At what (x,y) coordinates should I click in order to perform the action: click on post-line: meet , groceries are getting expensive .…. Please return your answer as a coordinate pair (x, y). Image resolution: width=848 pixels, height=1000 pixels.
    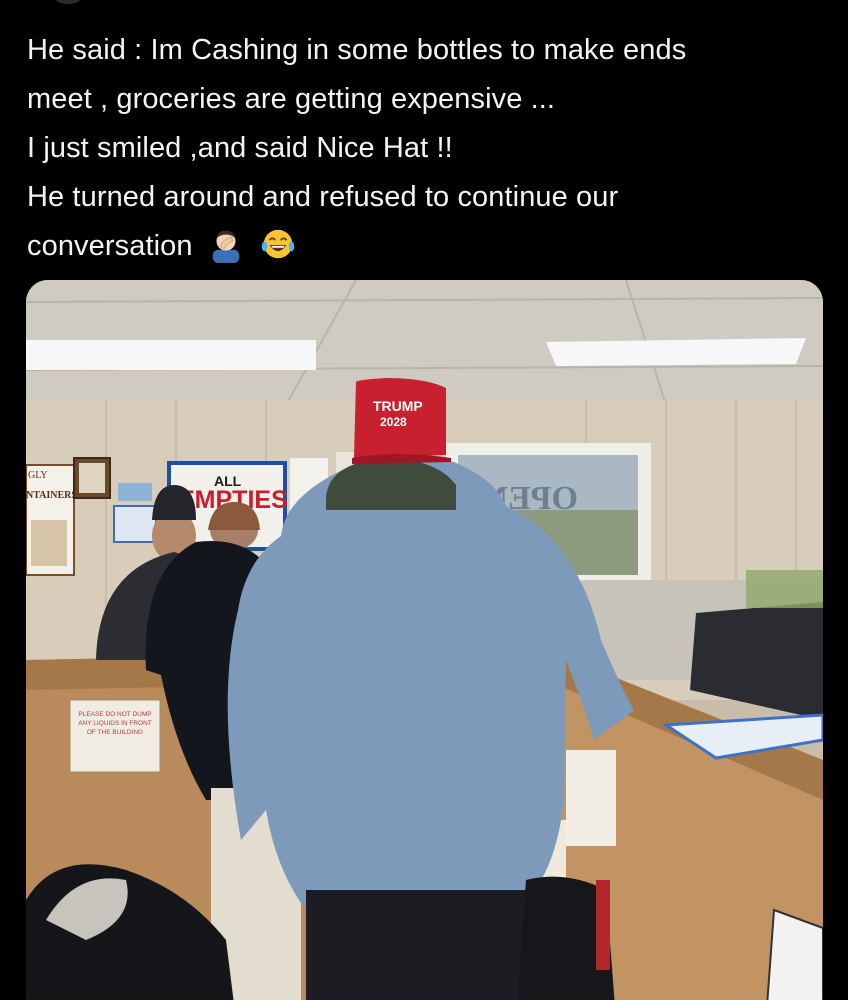
    Looking at the image, I should click on (291, 99).